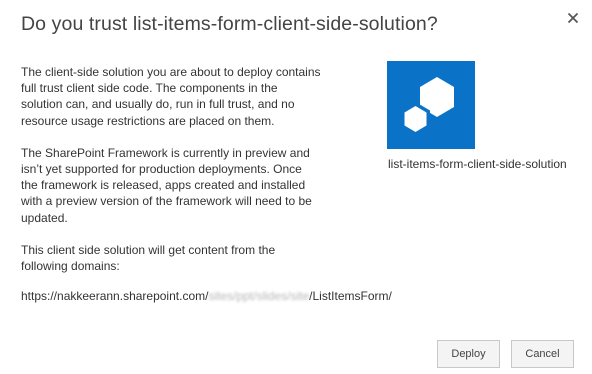 Image resolution: width=592 pixels, height=374 pixels. What do you see at coordinates (350, 296) in the screenshot?
I see `domain-suffix: /ListItemsForm/` at bounding box center [350, 296].